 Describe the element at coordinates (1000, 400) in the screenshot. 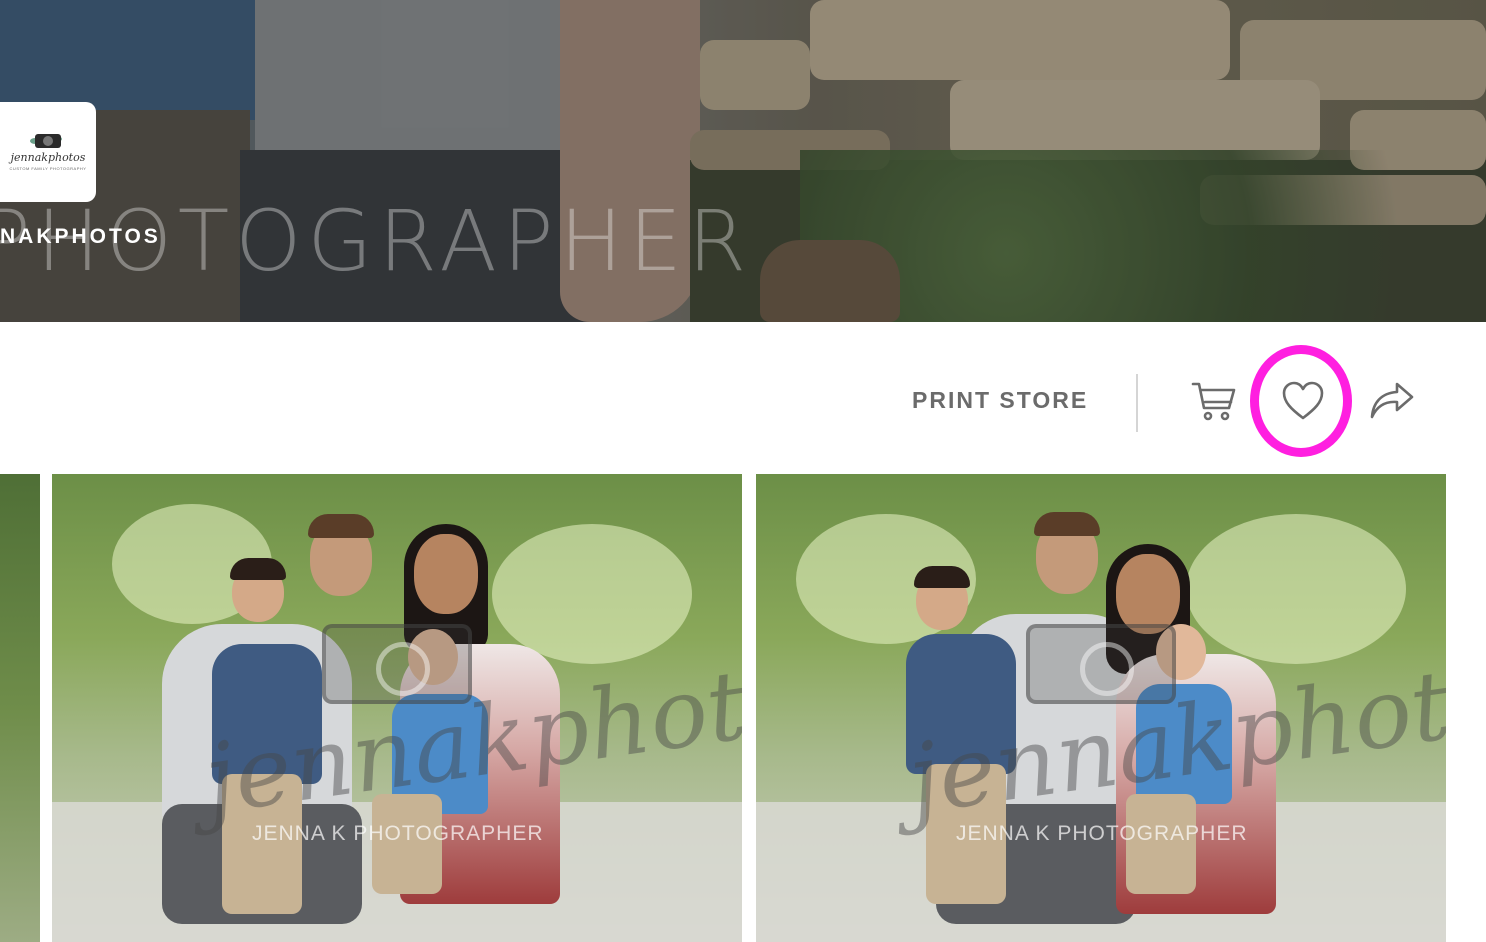

I see `print-store-link: PRINT STORE` at that location.